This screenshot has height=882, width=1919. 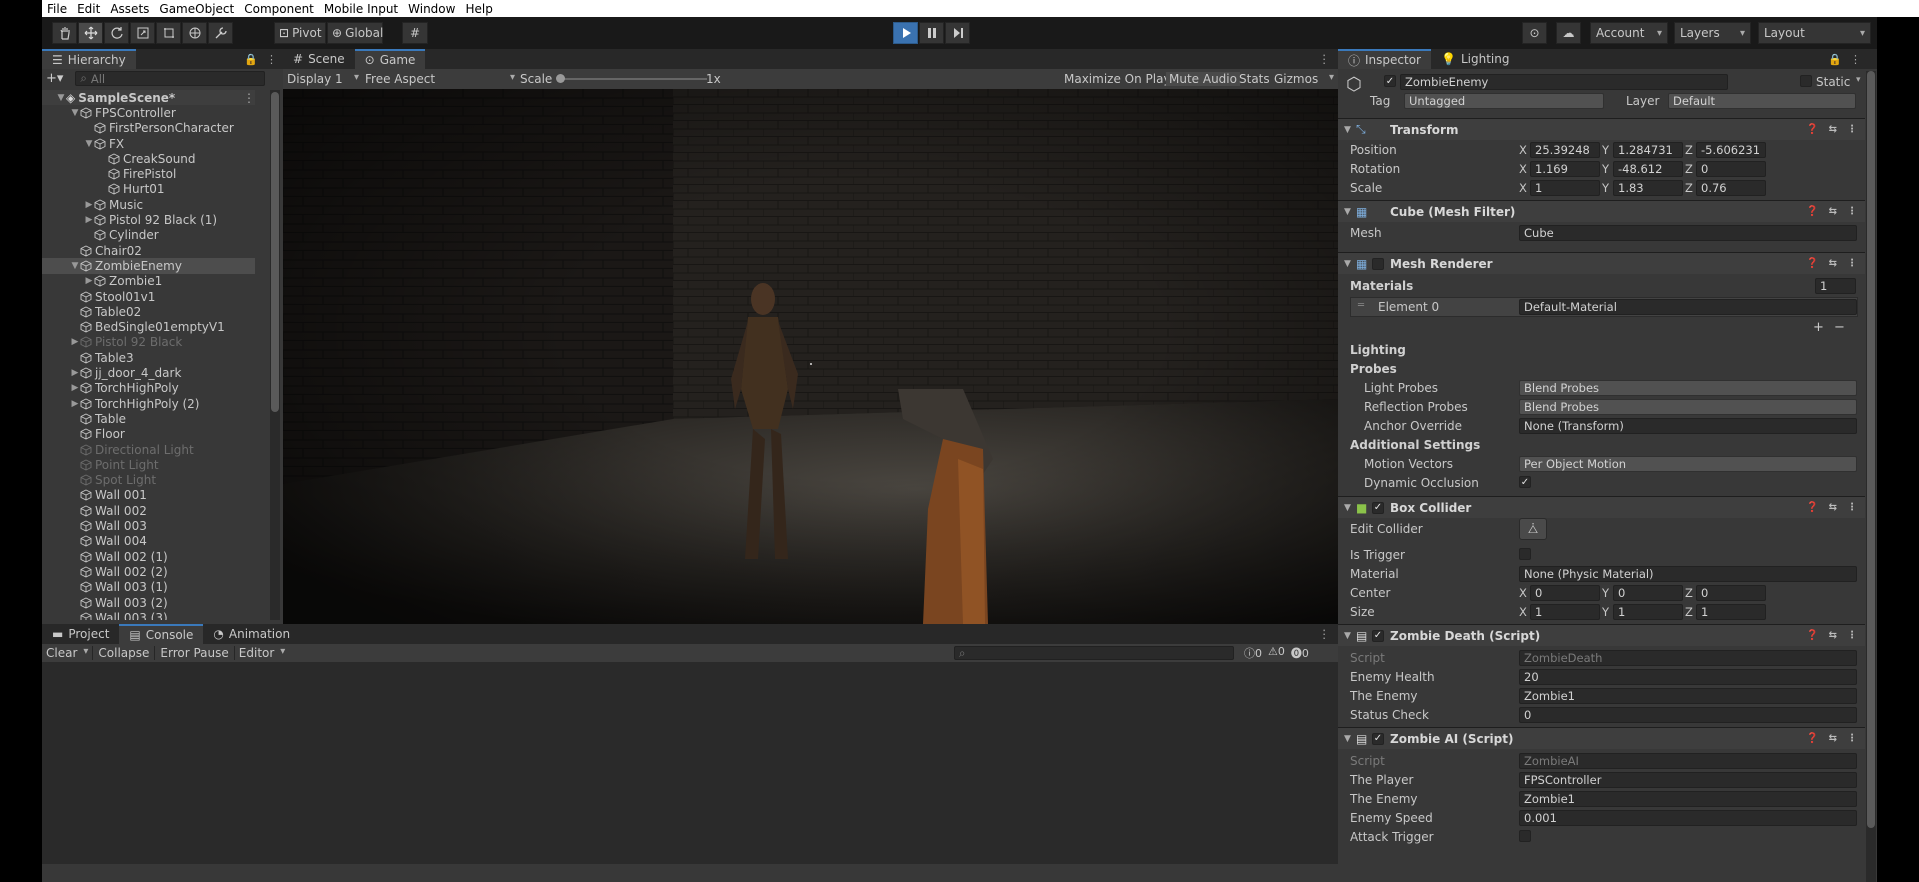 I want to click on zombie-death-header: ▼ ▤ ✓ Zombie Death (Script) ❓ ⇆ ⋮, so click(x=1601, y=635).